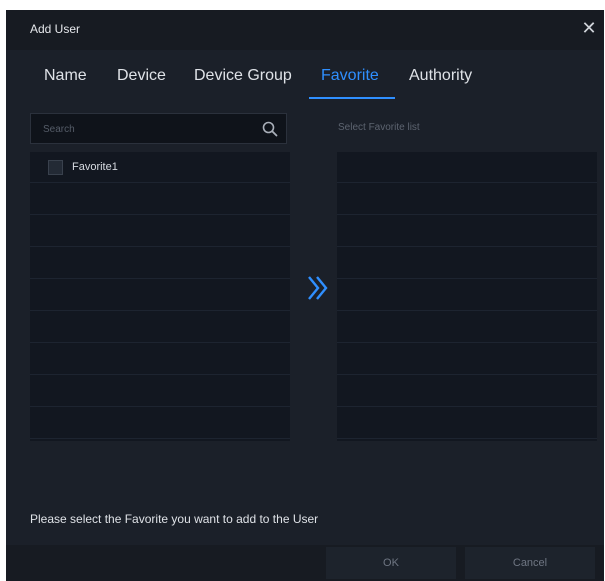 The width and height of the screenshot is (605, 581). What do you see at coordinates (530, 563) in the screenshot?
I see `cancel-button: Cancel` at bounding box center [530, 563].